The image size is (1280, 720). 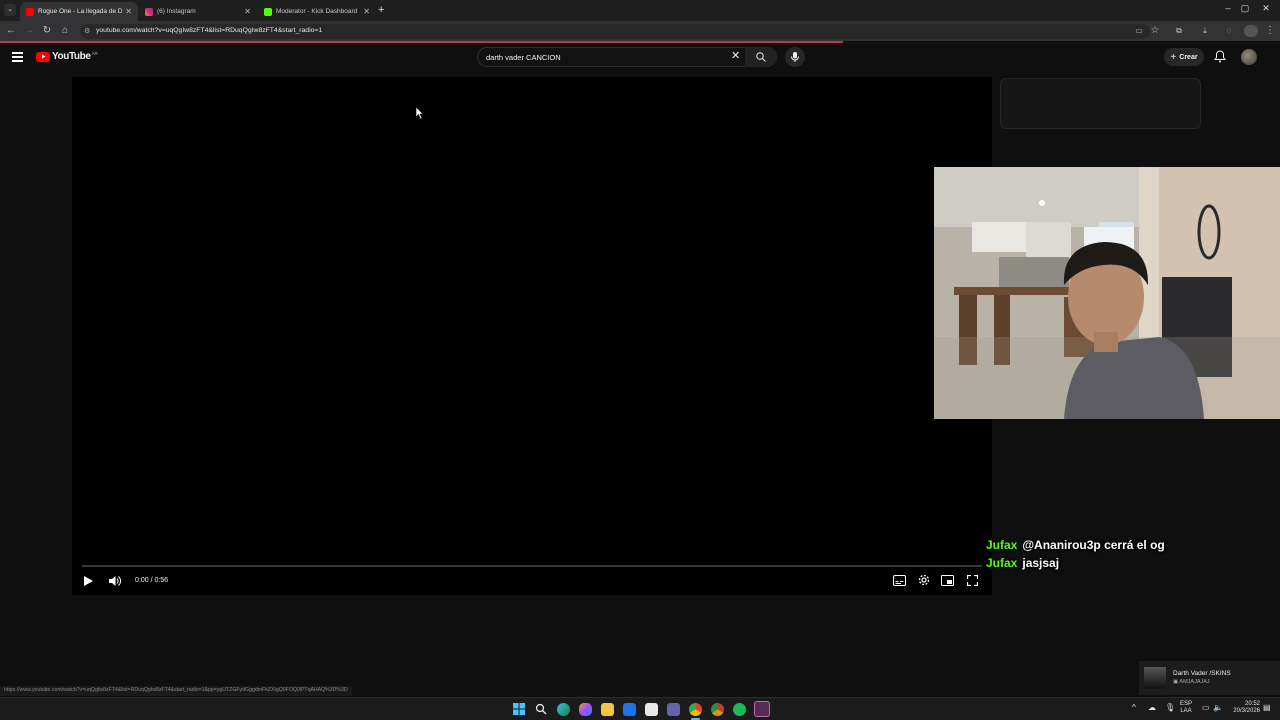 What do you see at coordinates (1206, 707) in the screenshot?
I see `network-icon: ▭` at bounding box center [1206, 707].